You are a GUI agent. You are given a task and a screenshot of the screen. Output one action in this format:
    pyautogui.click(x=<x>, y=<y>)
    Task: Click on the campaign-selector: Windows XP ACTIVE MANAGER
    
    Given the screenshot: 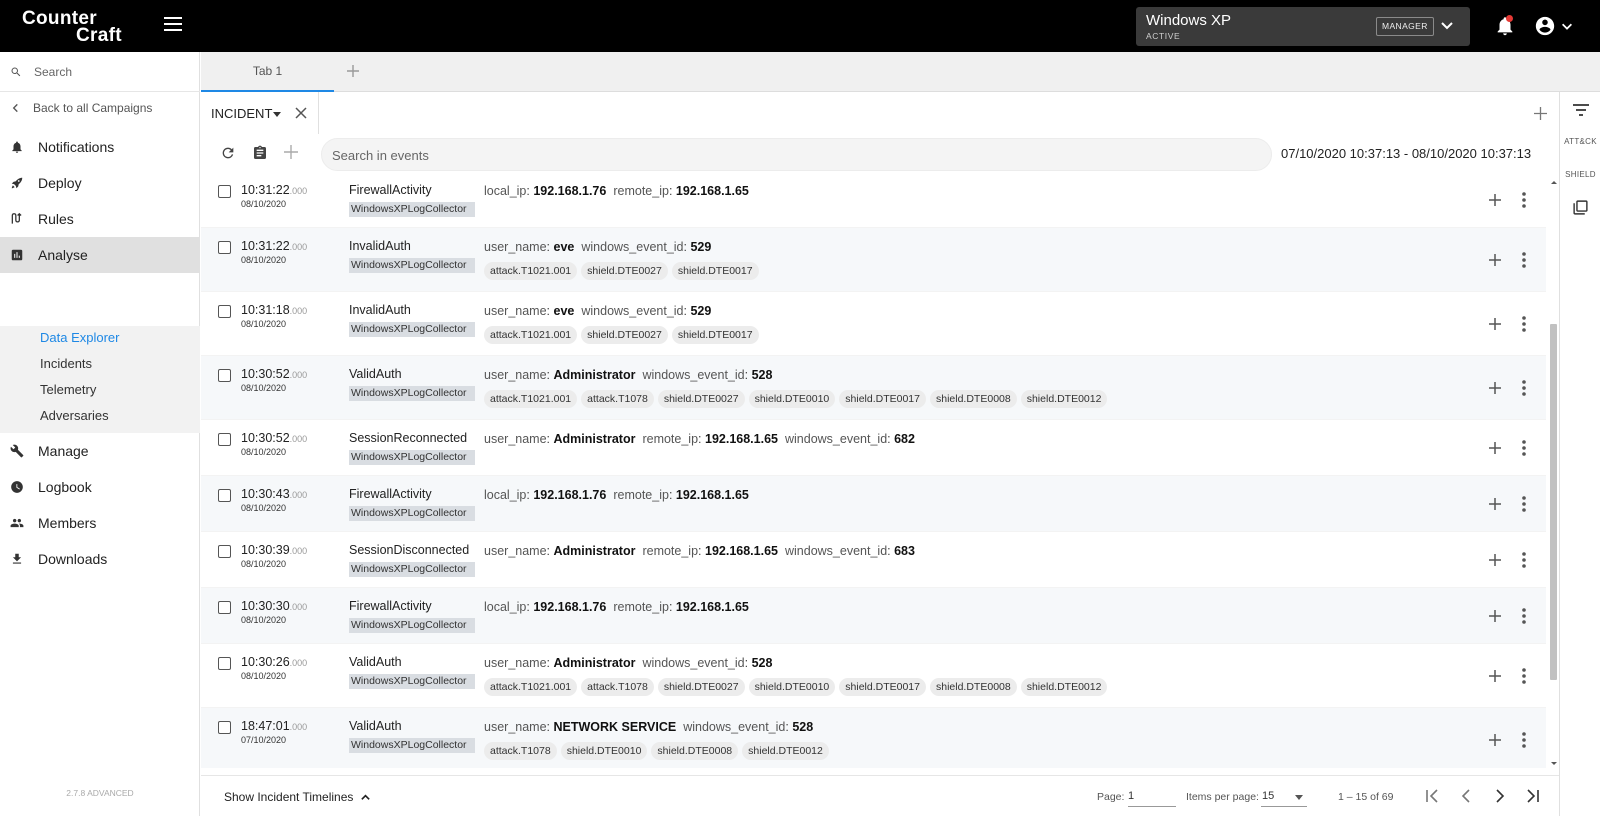 What is the action you would take?
    pyautogui.click(x=1303, y=26)
    